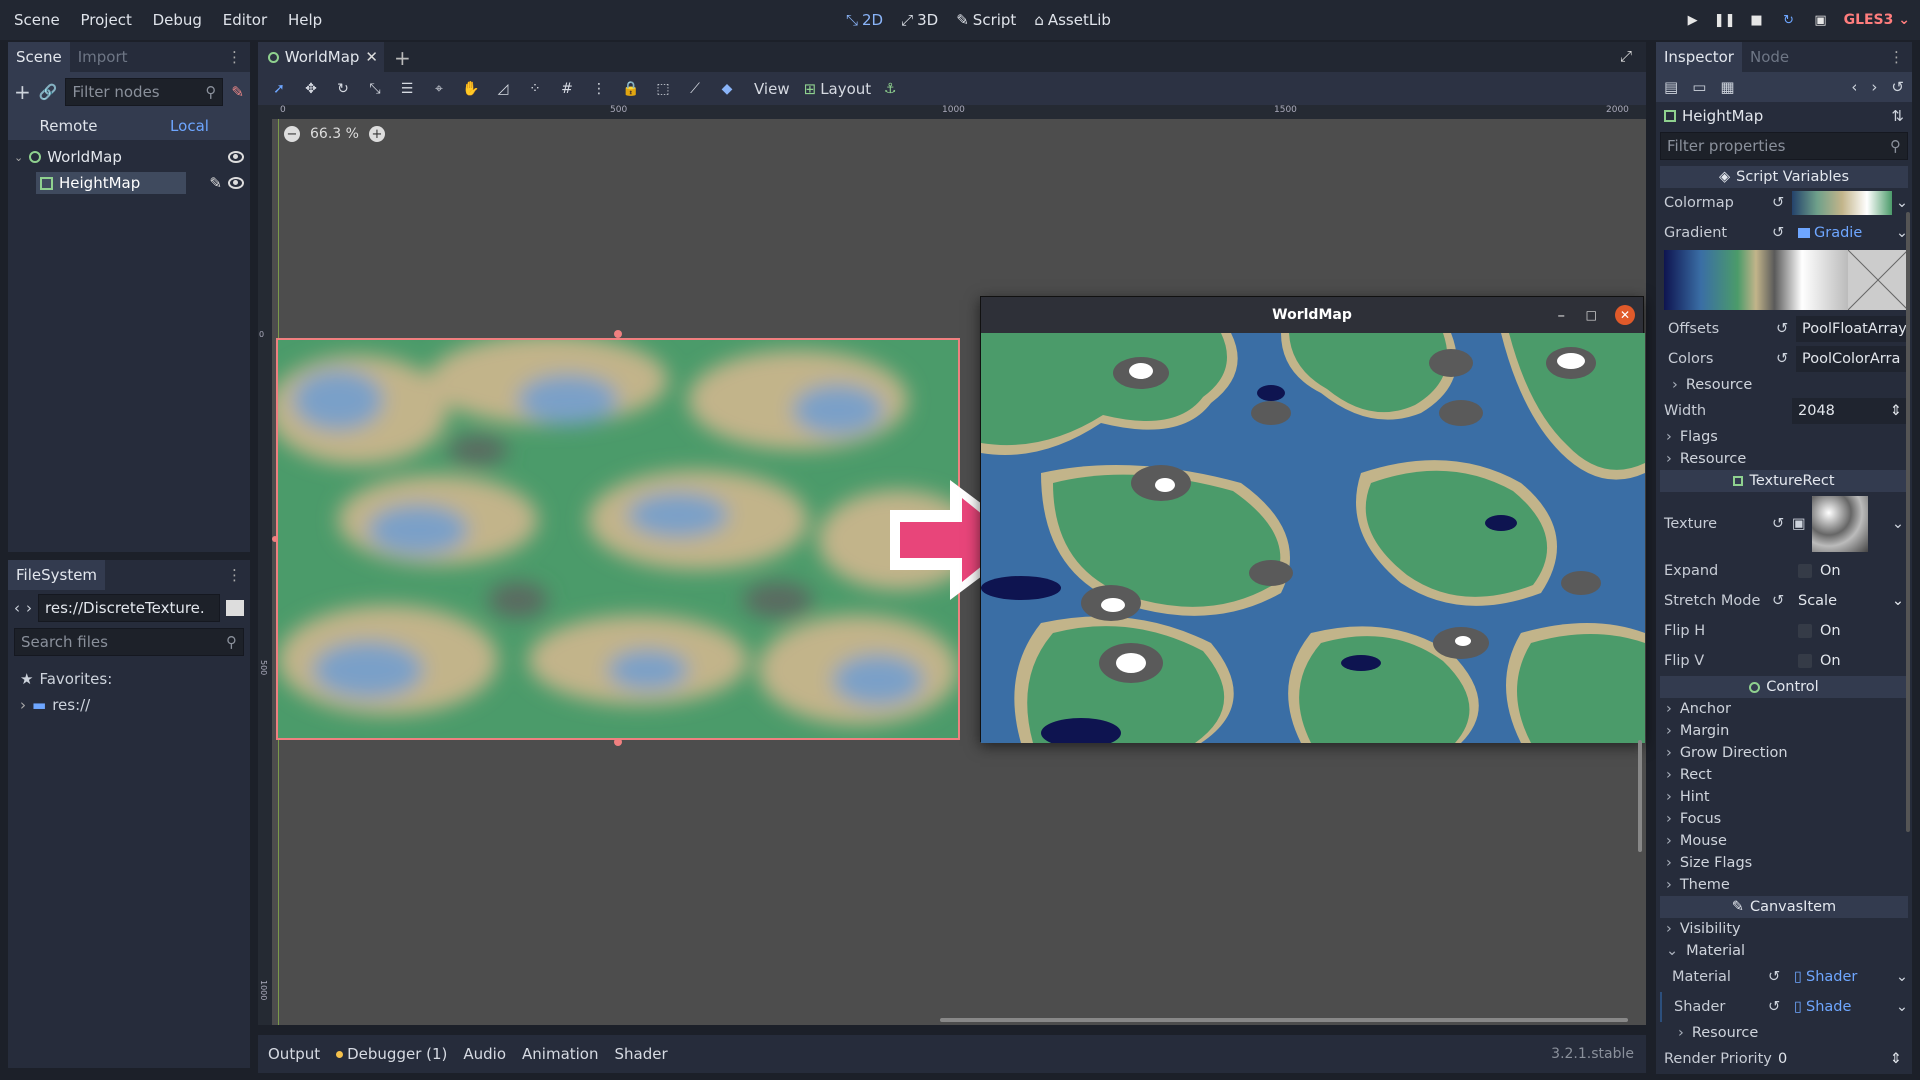 Image resolution: width=1920 pixels, height=1080 pixels. I want to click on anchor-icon: ⚓, so click(890, 89).